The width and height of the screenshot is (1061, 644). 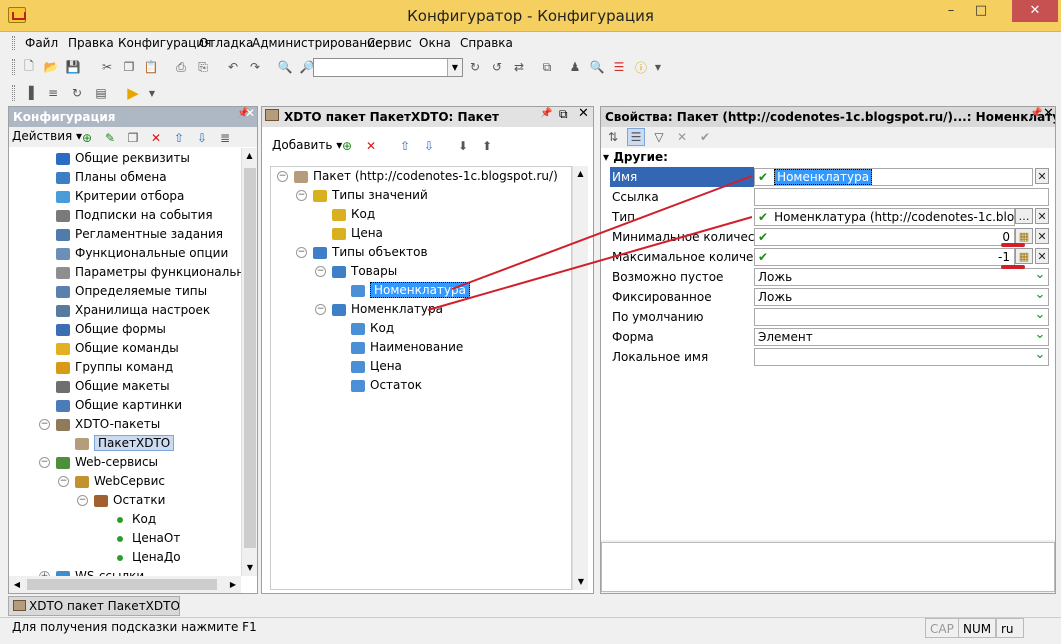 I want to click on annotation-overlay, so click(x=726, y=243).